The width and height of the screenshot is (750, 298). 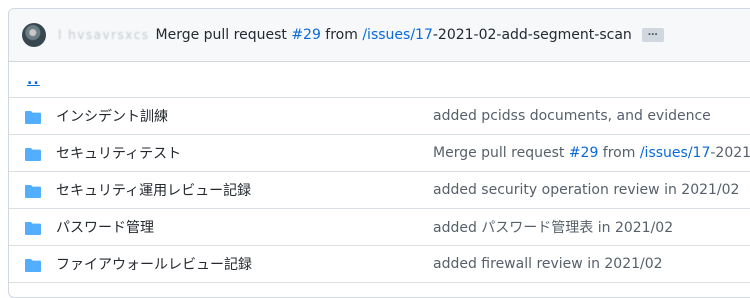 What do you see at coordinates (33, 80) in the screenshot?
I see `parent-directory-link: ..` at bounding box center [33, 80].